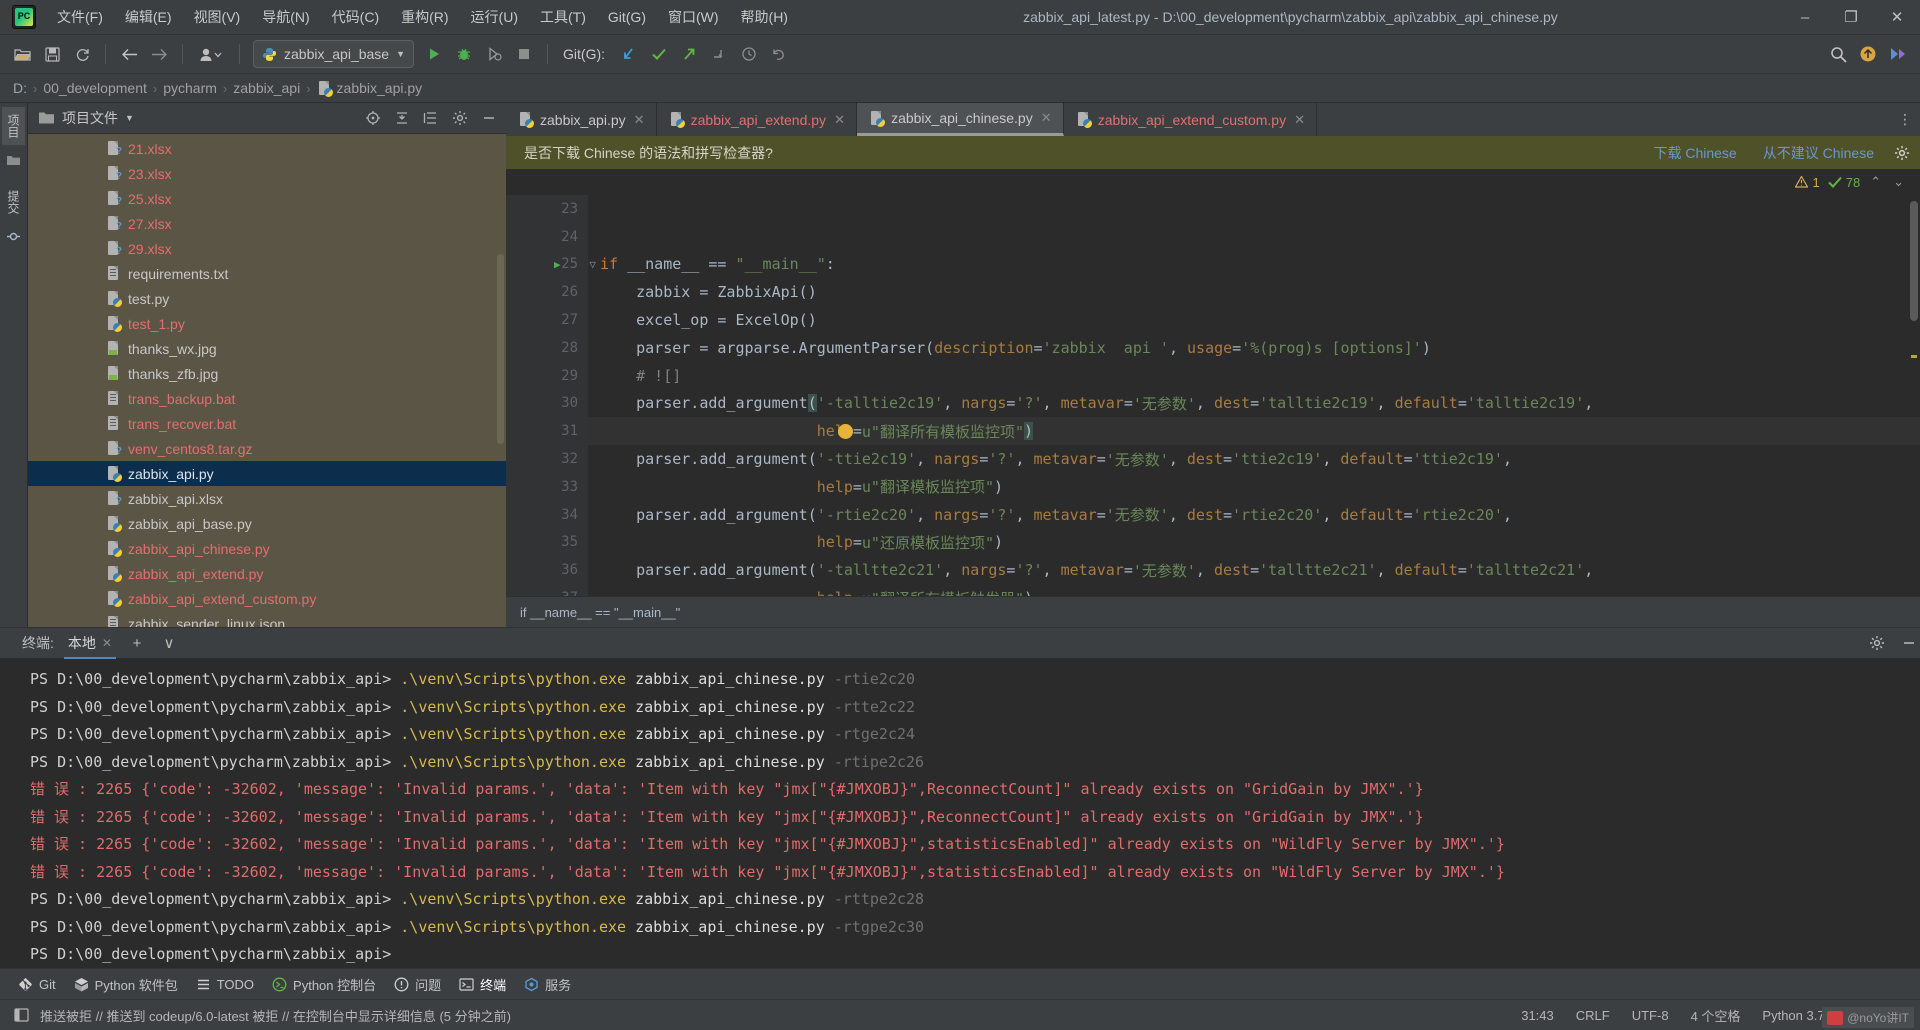 The height and width of the screenshot is (1030, 1920). What do you see at coordinates (845, 431) in the screenshot?
I see `intention-bulb-icon` at bounding box center [845, 431].